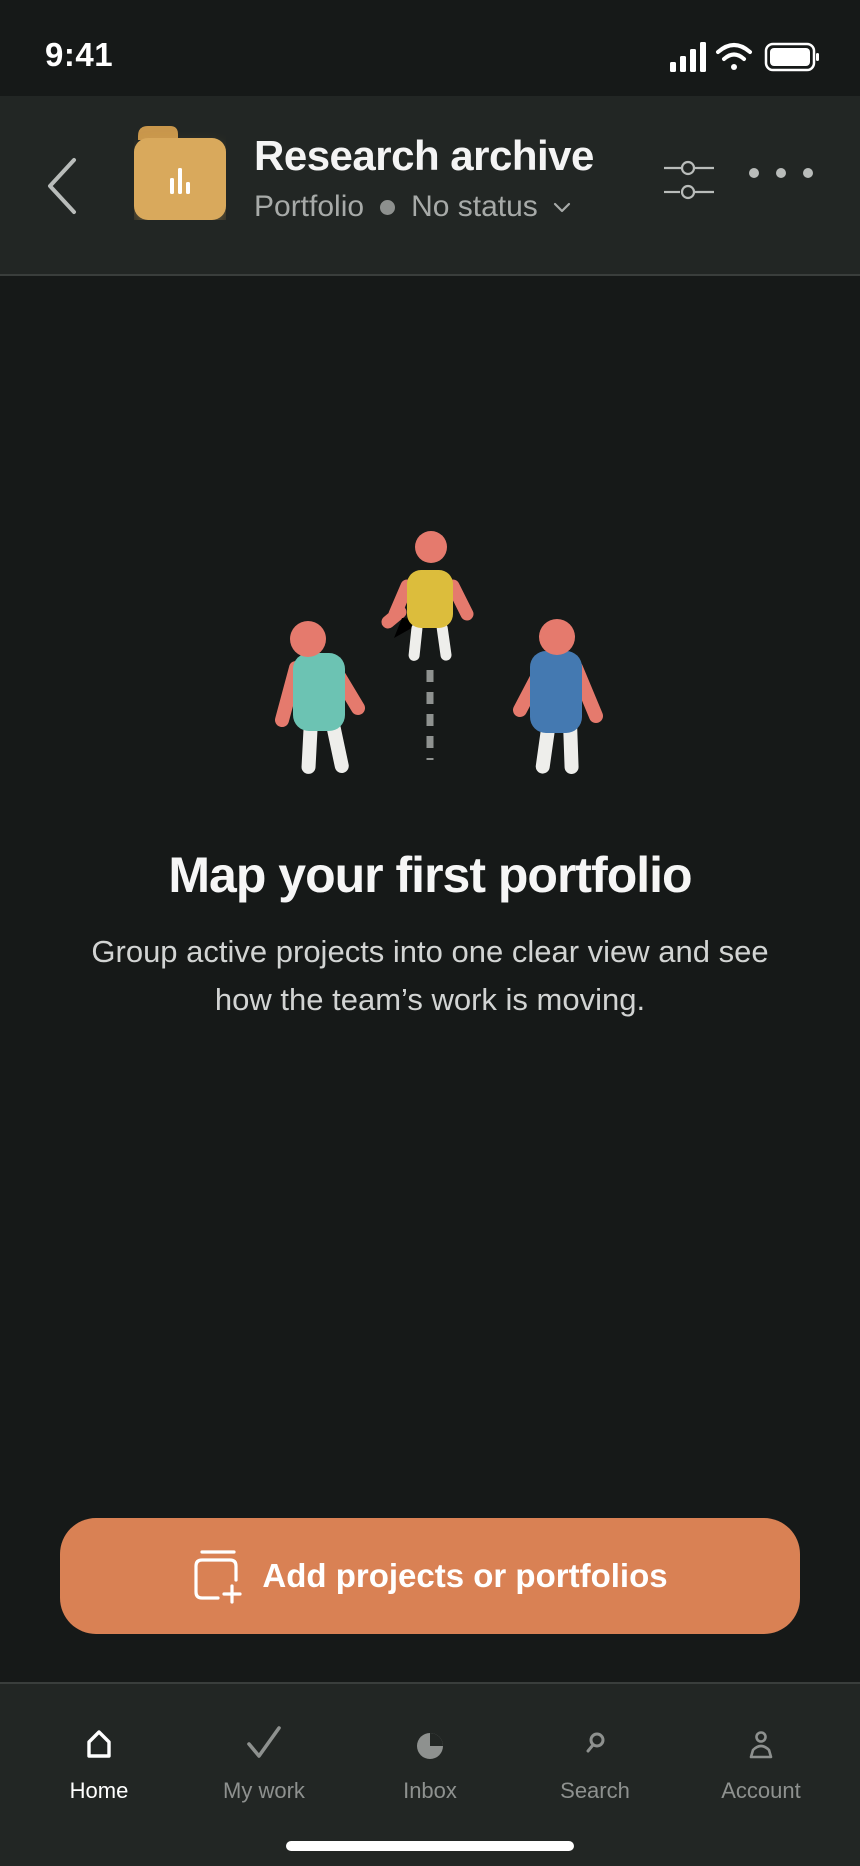 This screenshot has height=1866, width=860. What do you see at coordinates (688, 57) in the screenshot?
I see `cellular-signal-icon` at bounding box center [688, 57].